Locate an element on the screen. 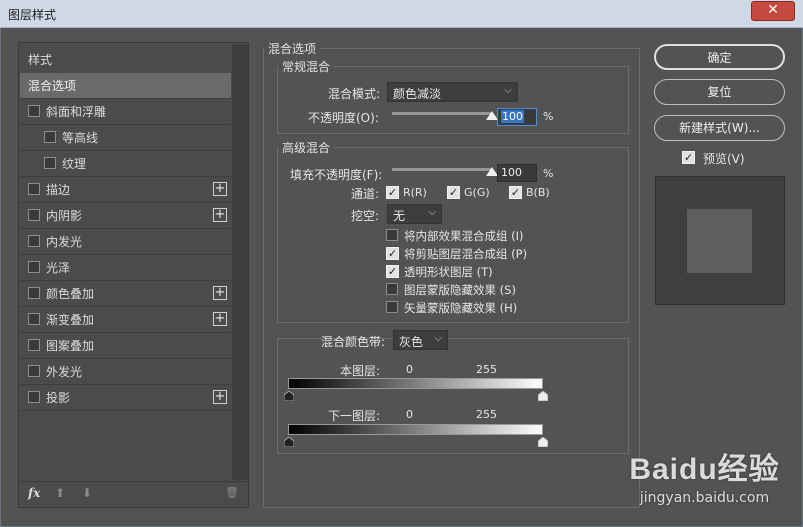 This screenshot has width=803, height=527. preview-label: 预览(V) is located at coordinates (724, 159).